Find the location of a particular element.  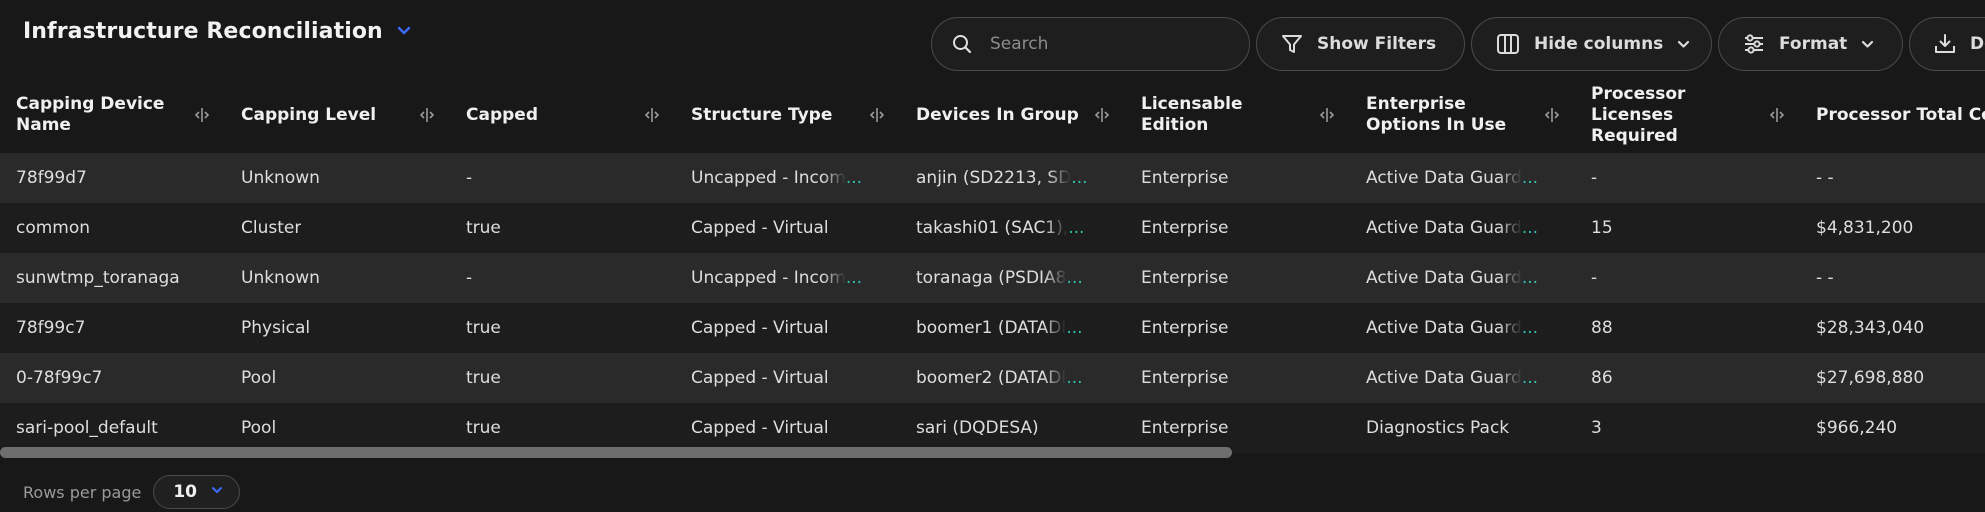

table-cell: 3 is located at coordinates (1687, 428).